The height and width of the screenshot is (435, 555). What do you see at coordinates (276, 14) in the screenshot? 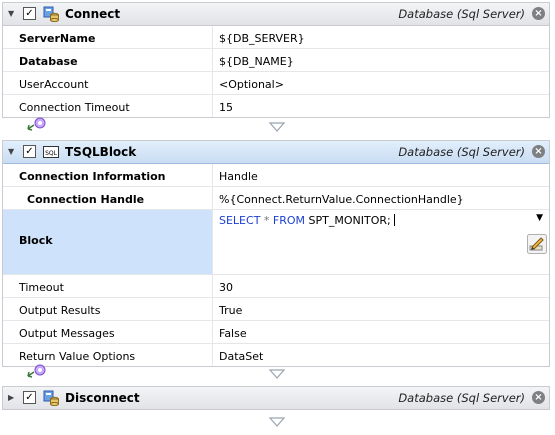
I see `connect-header: ▼ ✓ Connect Database (Sql Server) ×` at bounding box center [276, 14].